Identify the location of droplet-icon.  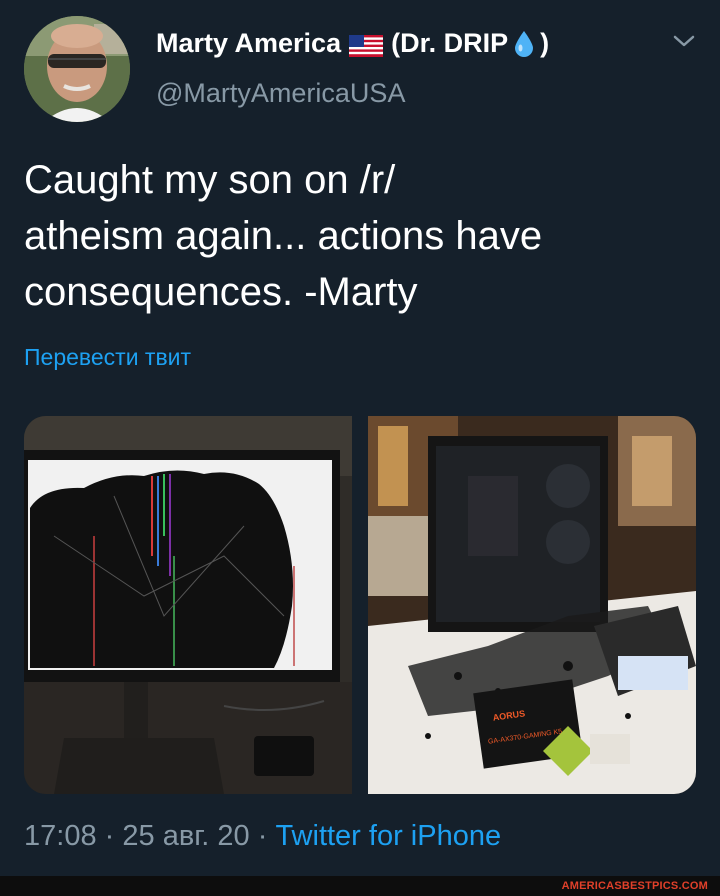
(524, 44).